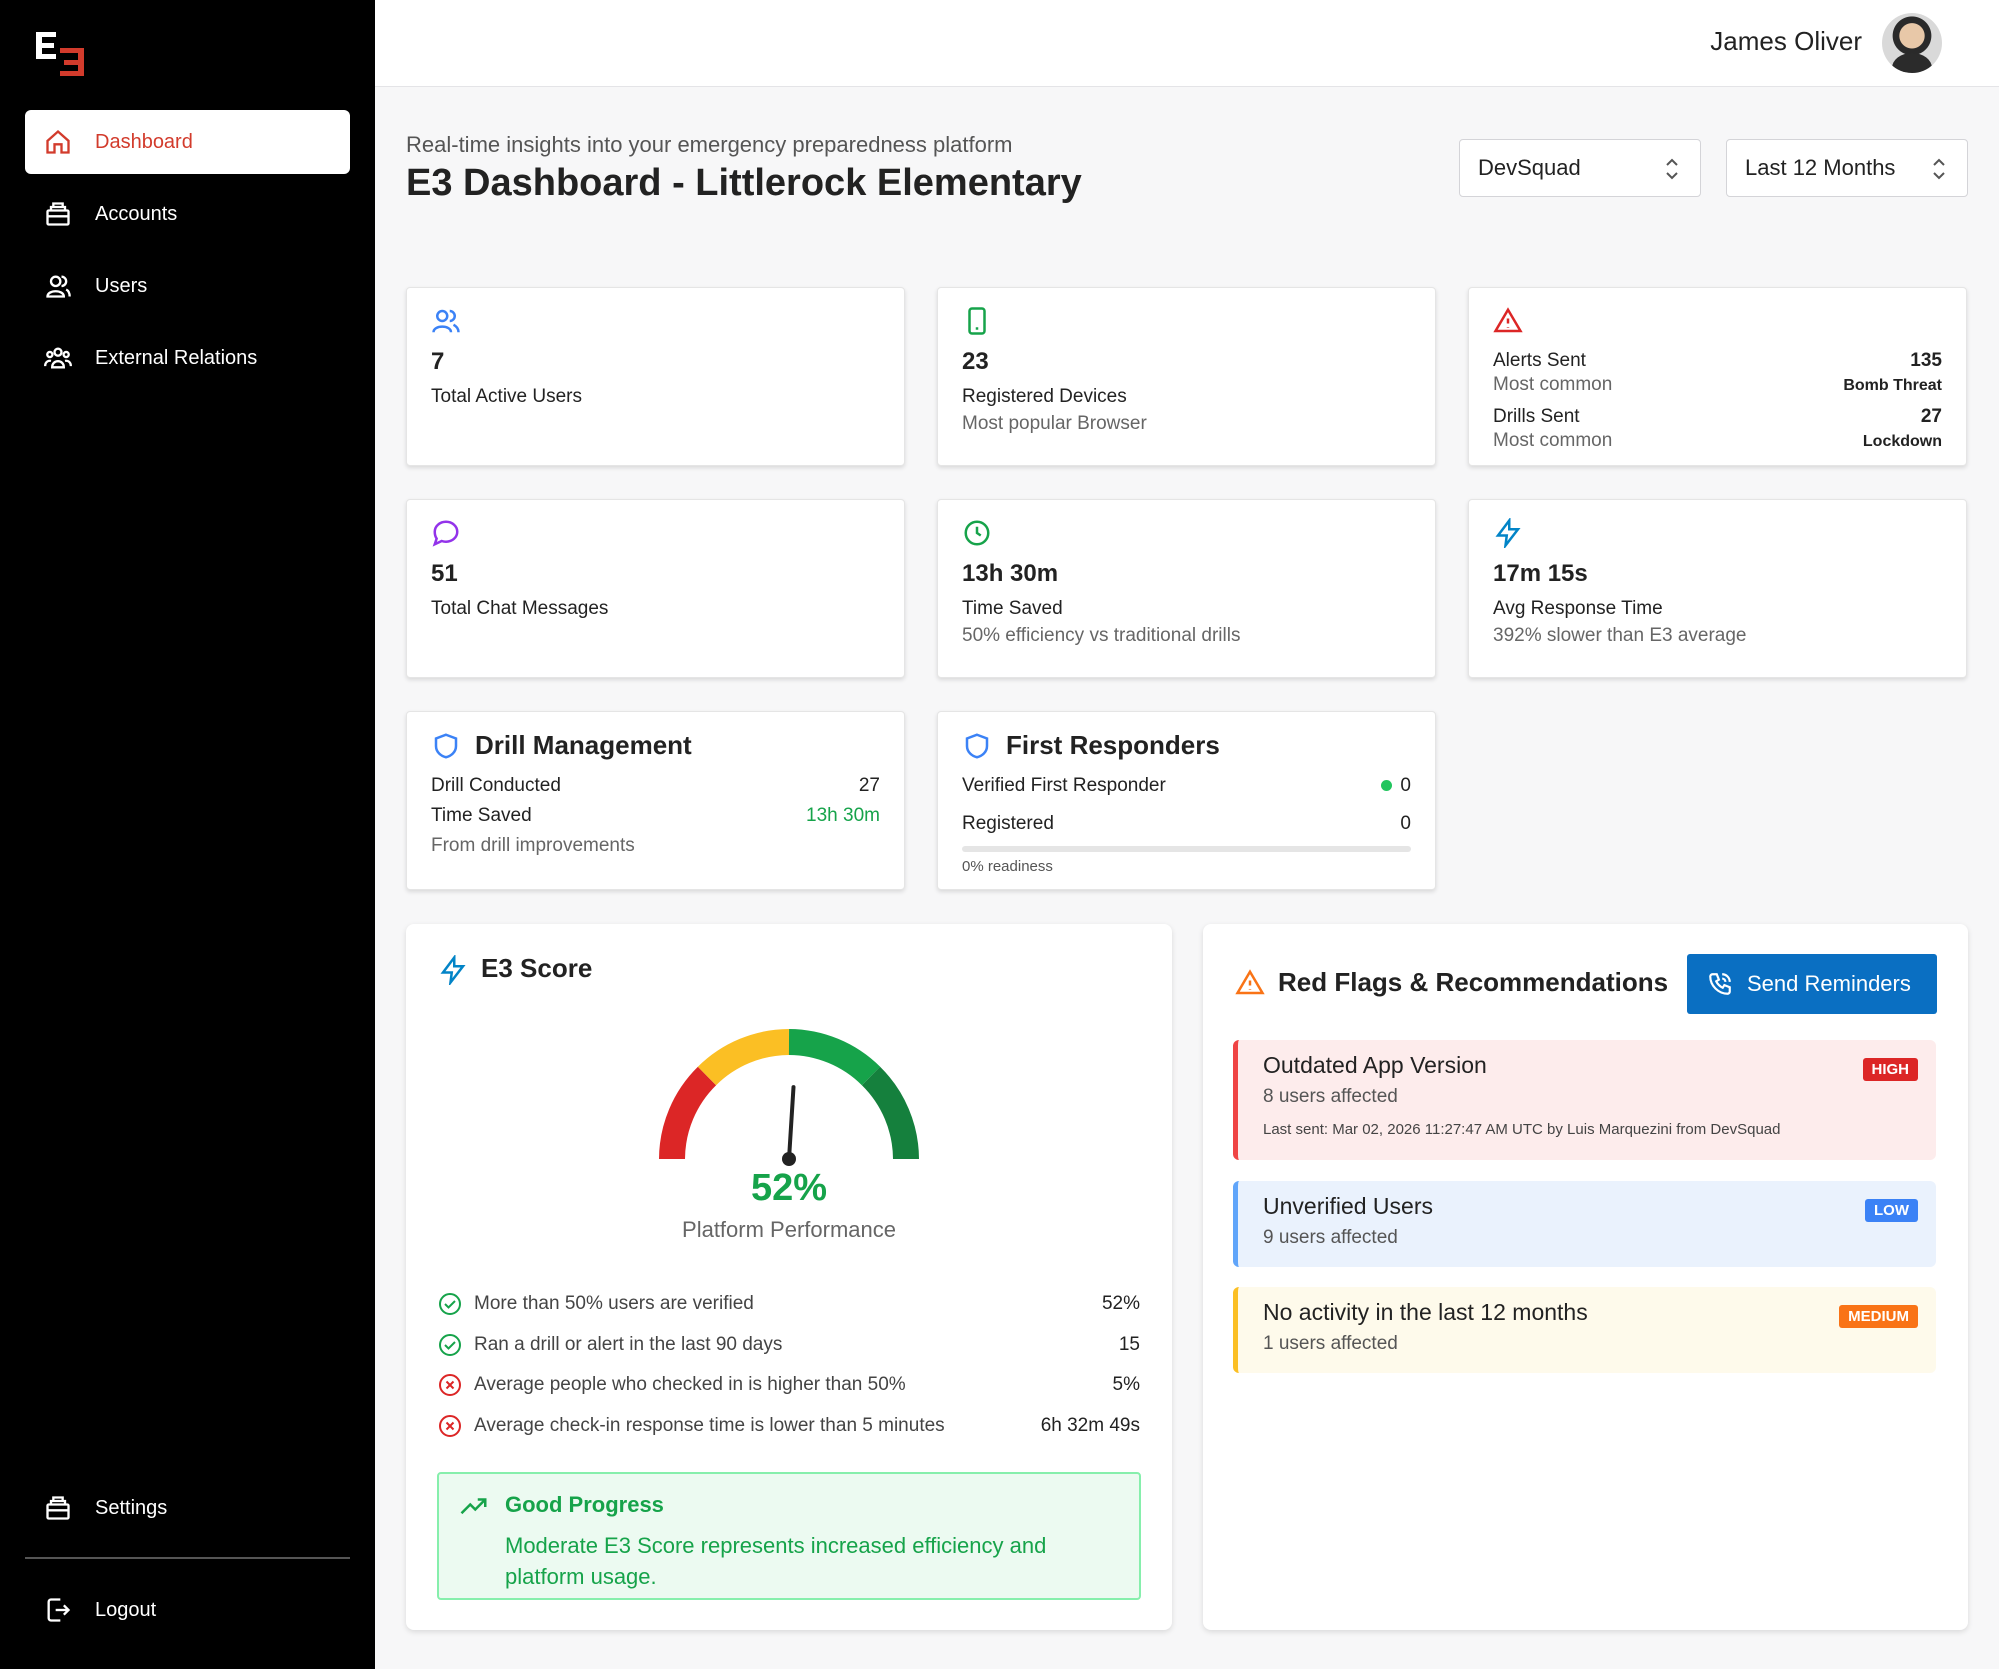 The image size is (1999, 1669). I want to click on flag-item-unverified-users: Unverified Users 9 users affected LOW, so click(1584, 1224).